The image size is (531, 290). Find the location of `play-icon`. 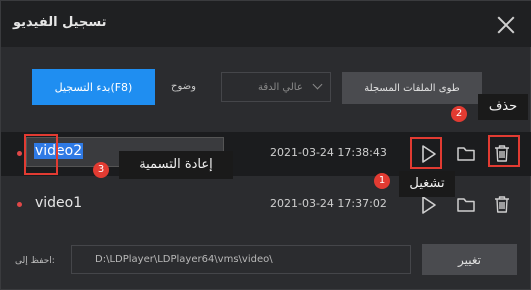

play-icon is located at coordinates (428, 205).